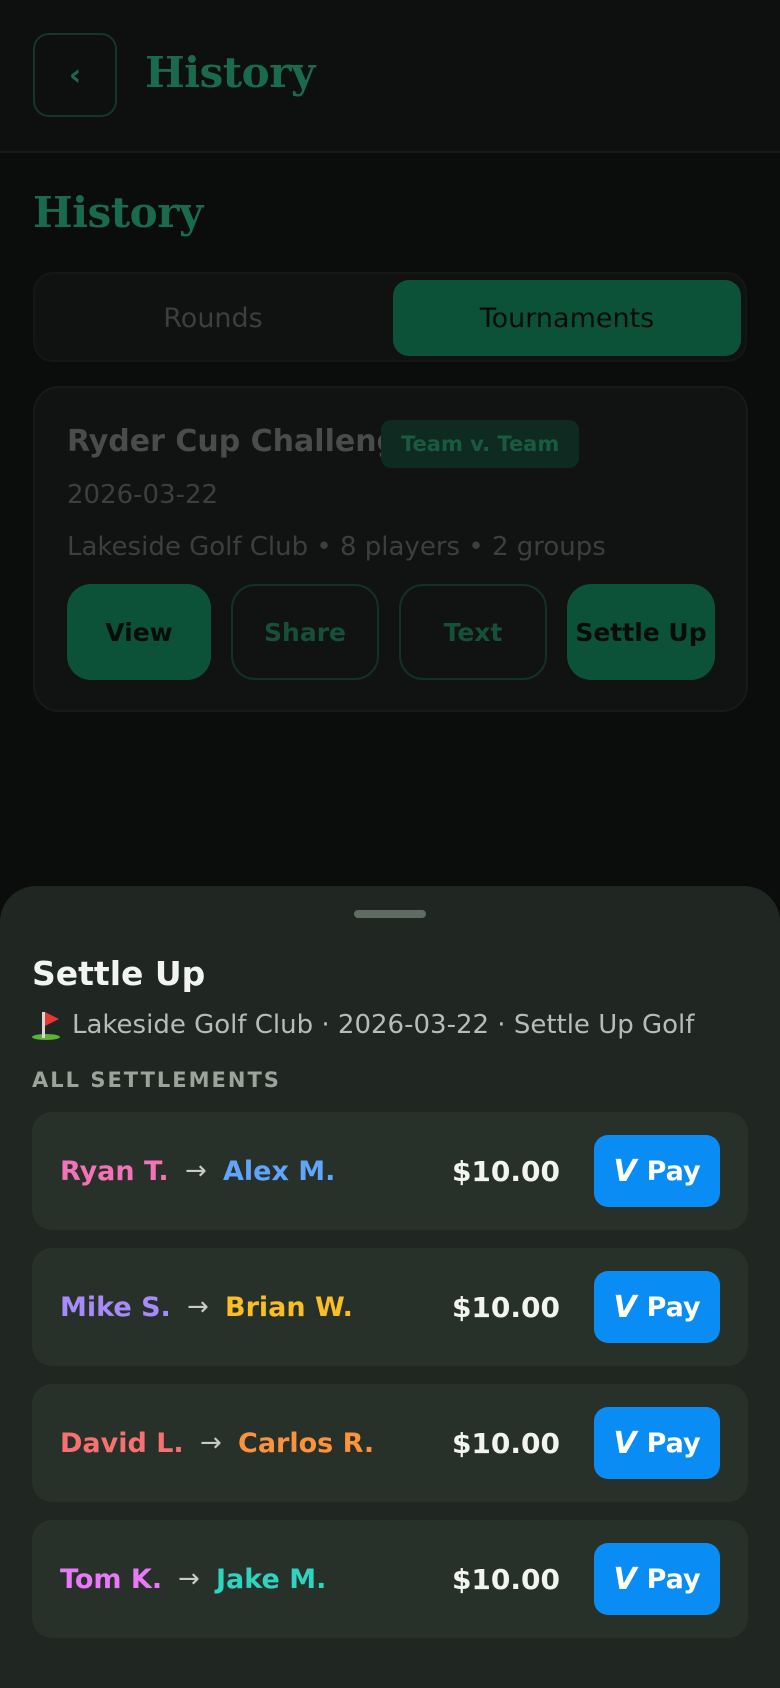 This screenshot has width=780, height=1688. What do you see at coordinates (390, 914) in the screenshot?
I see `sheet-grabber` at bounding box center [390, 914].